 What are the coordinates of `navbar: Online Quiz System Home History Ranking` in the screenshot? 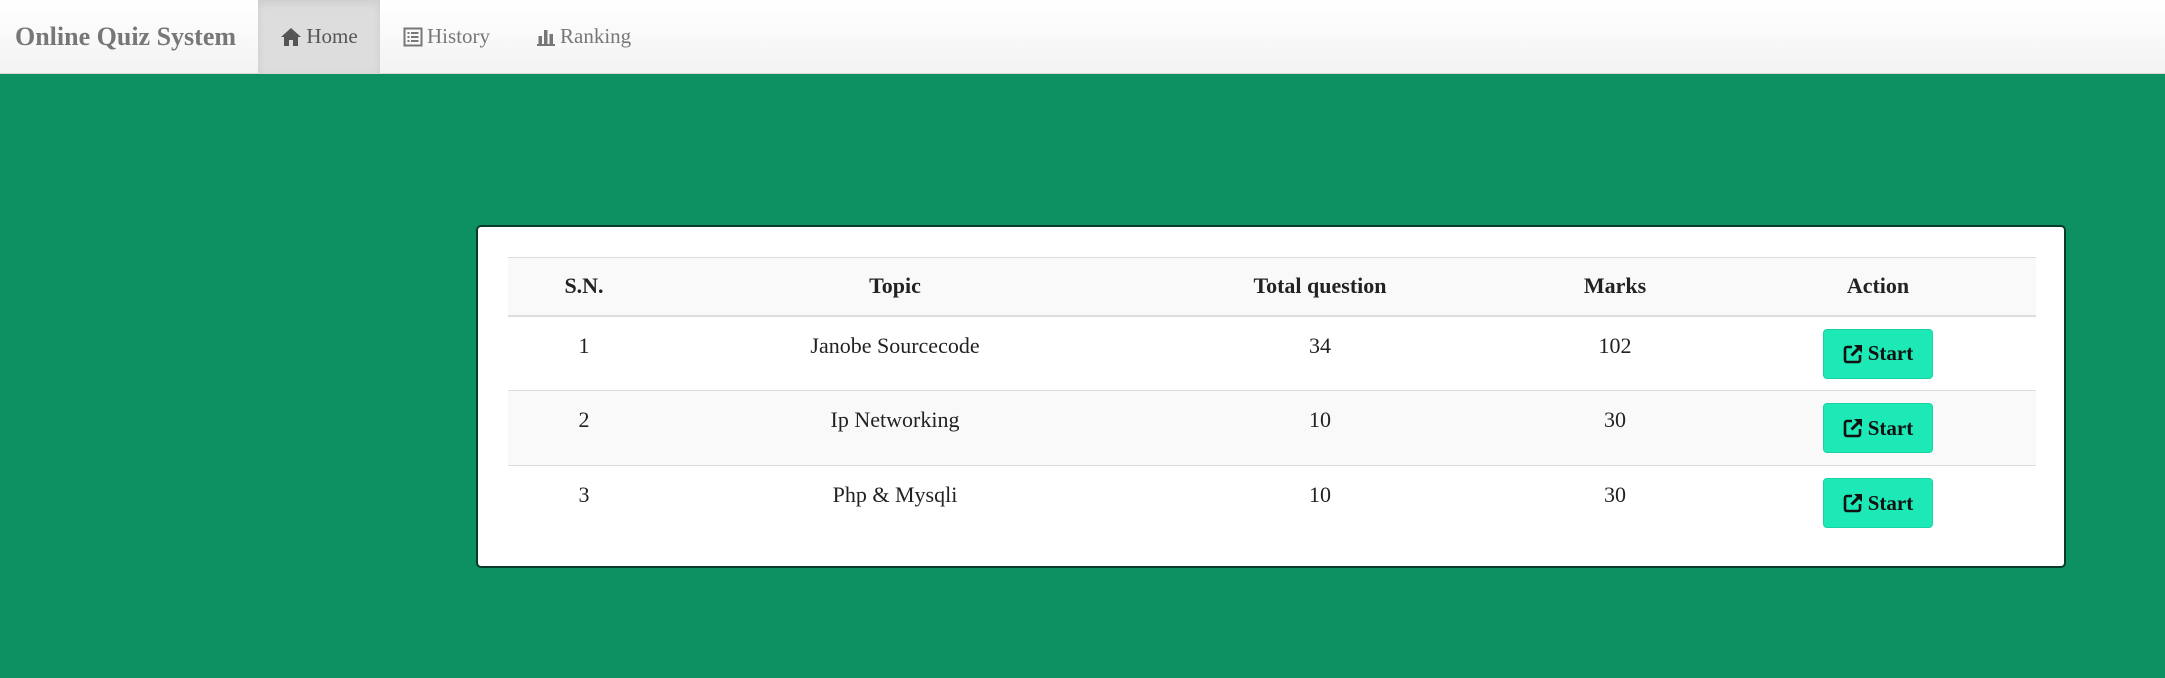 It's located at (1082, 37).